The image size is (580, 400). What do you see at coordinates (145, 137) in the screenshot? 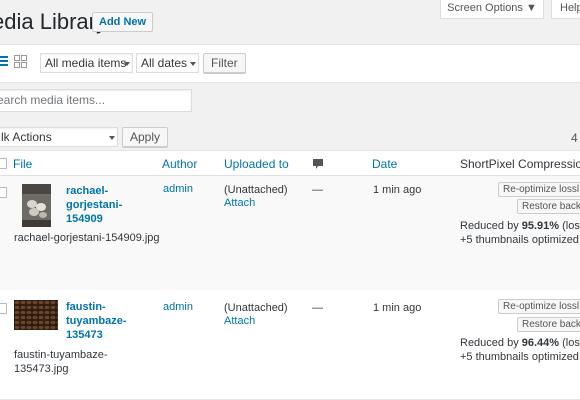
I see `apply-button: Apply` at bounding box center [145, 137].